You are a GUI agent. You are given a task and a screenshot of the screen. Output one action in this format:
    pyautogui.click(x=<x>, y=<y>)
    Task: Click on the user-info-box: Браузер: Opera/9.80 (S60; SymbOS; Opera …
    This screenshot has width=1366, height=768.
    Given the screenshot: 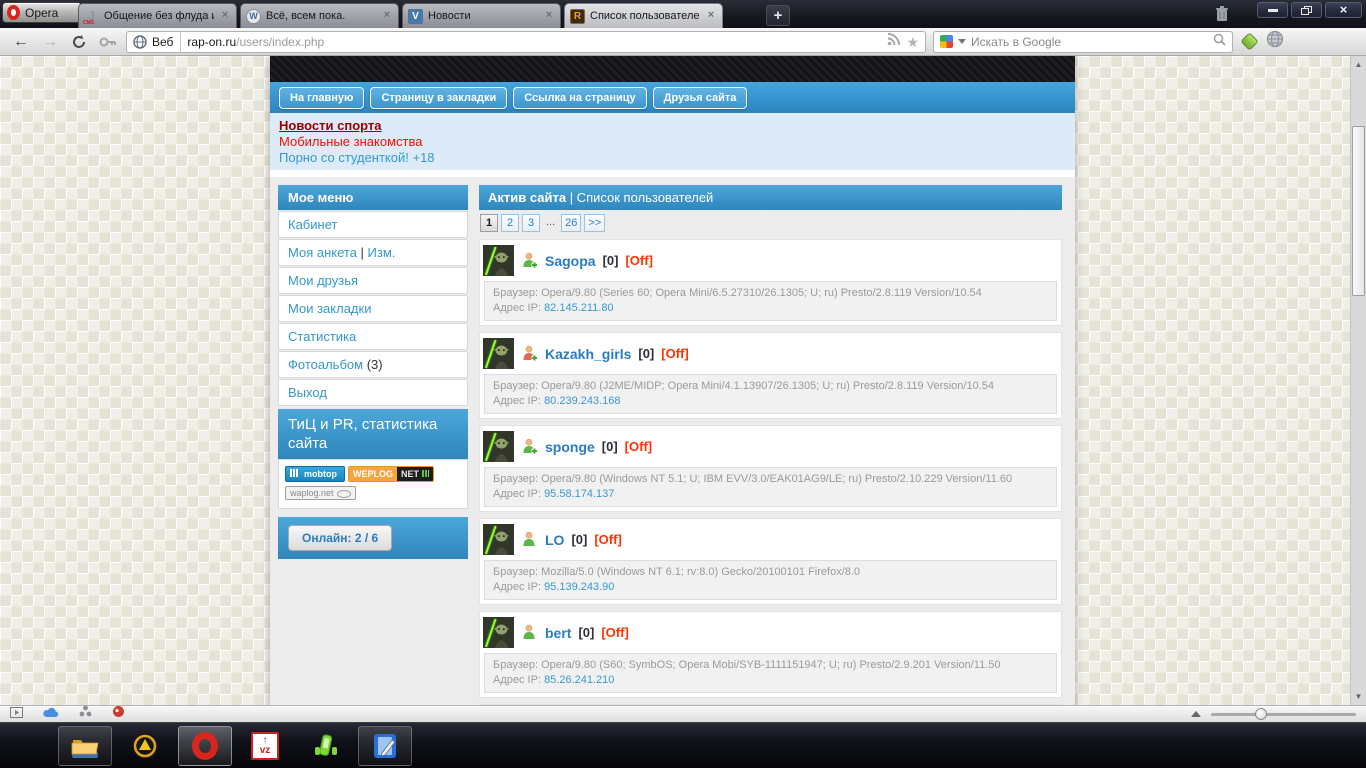 What is the action you would take?
    pyautogui.click(x=770, y=673)
    